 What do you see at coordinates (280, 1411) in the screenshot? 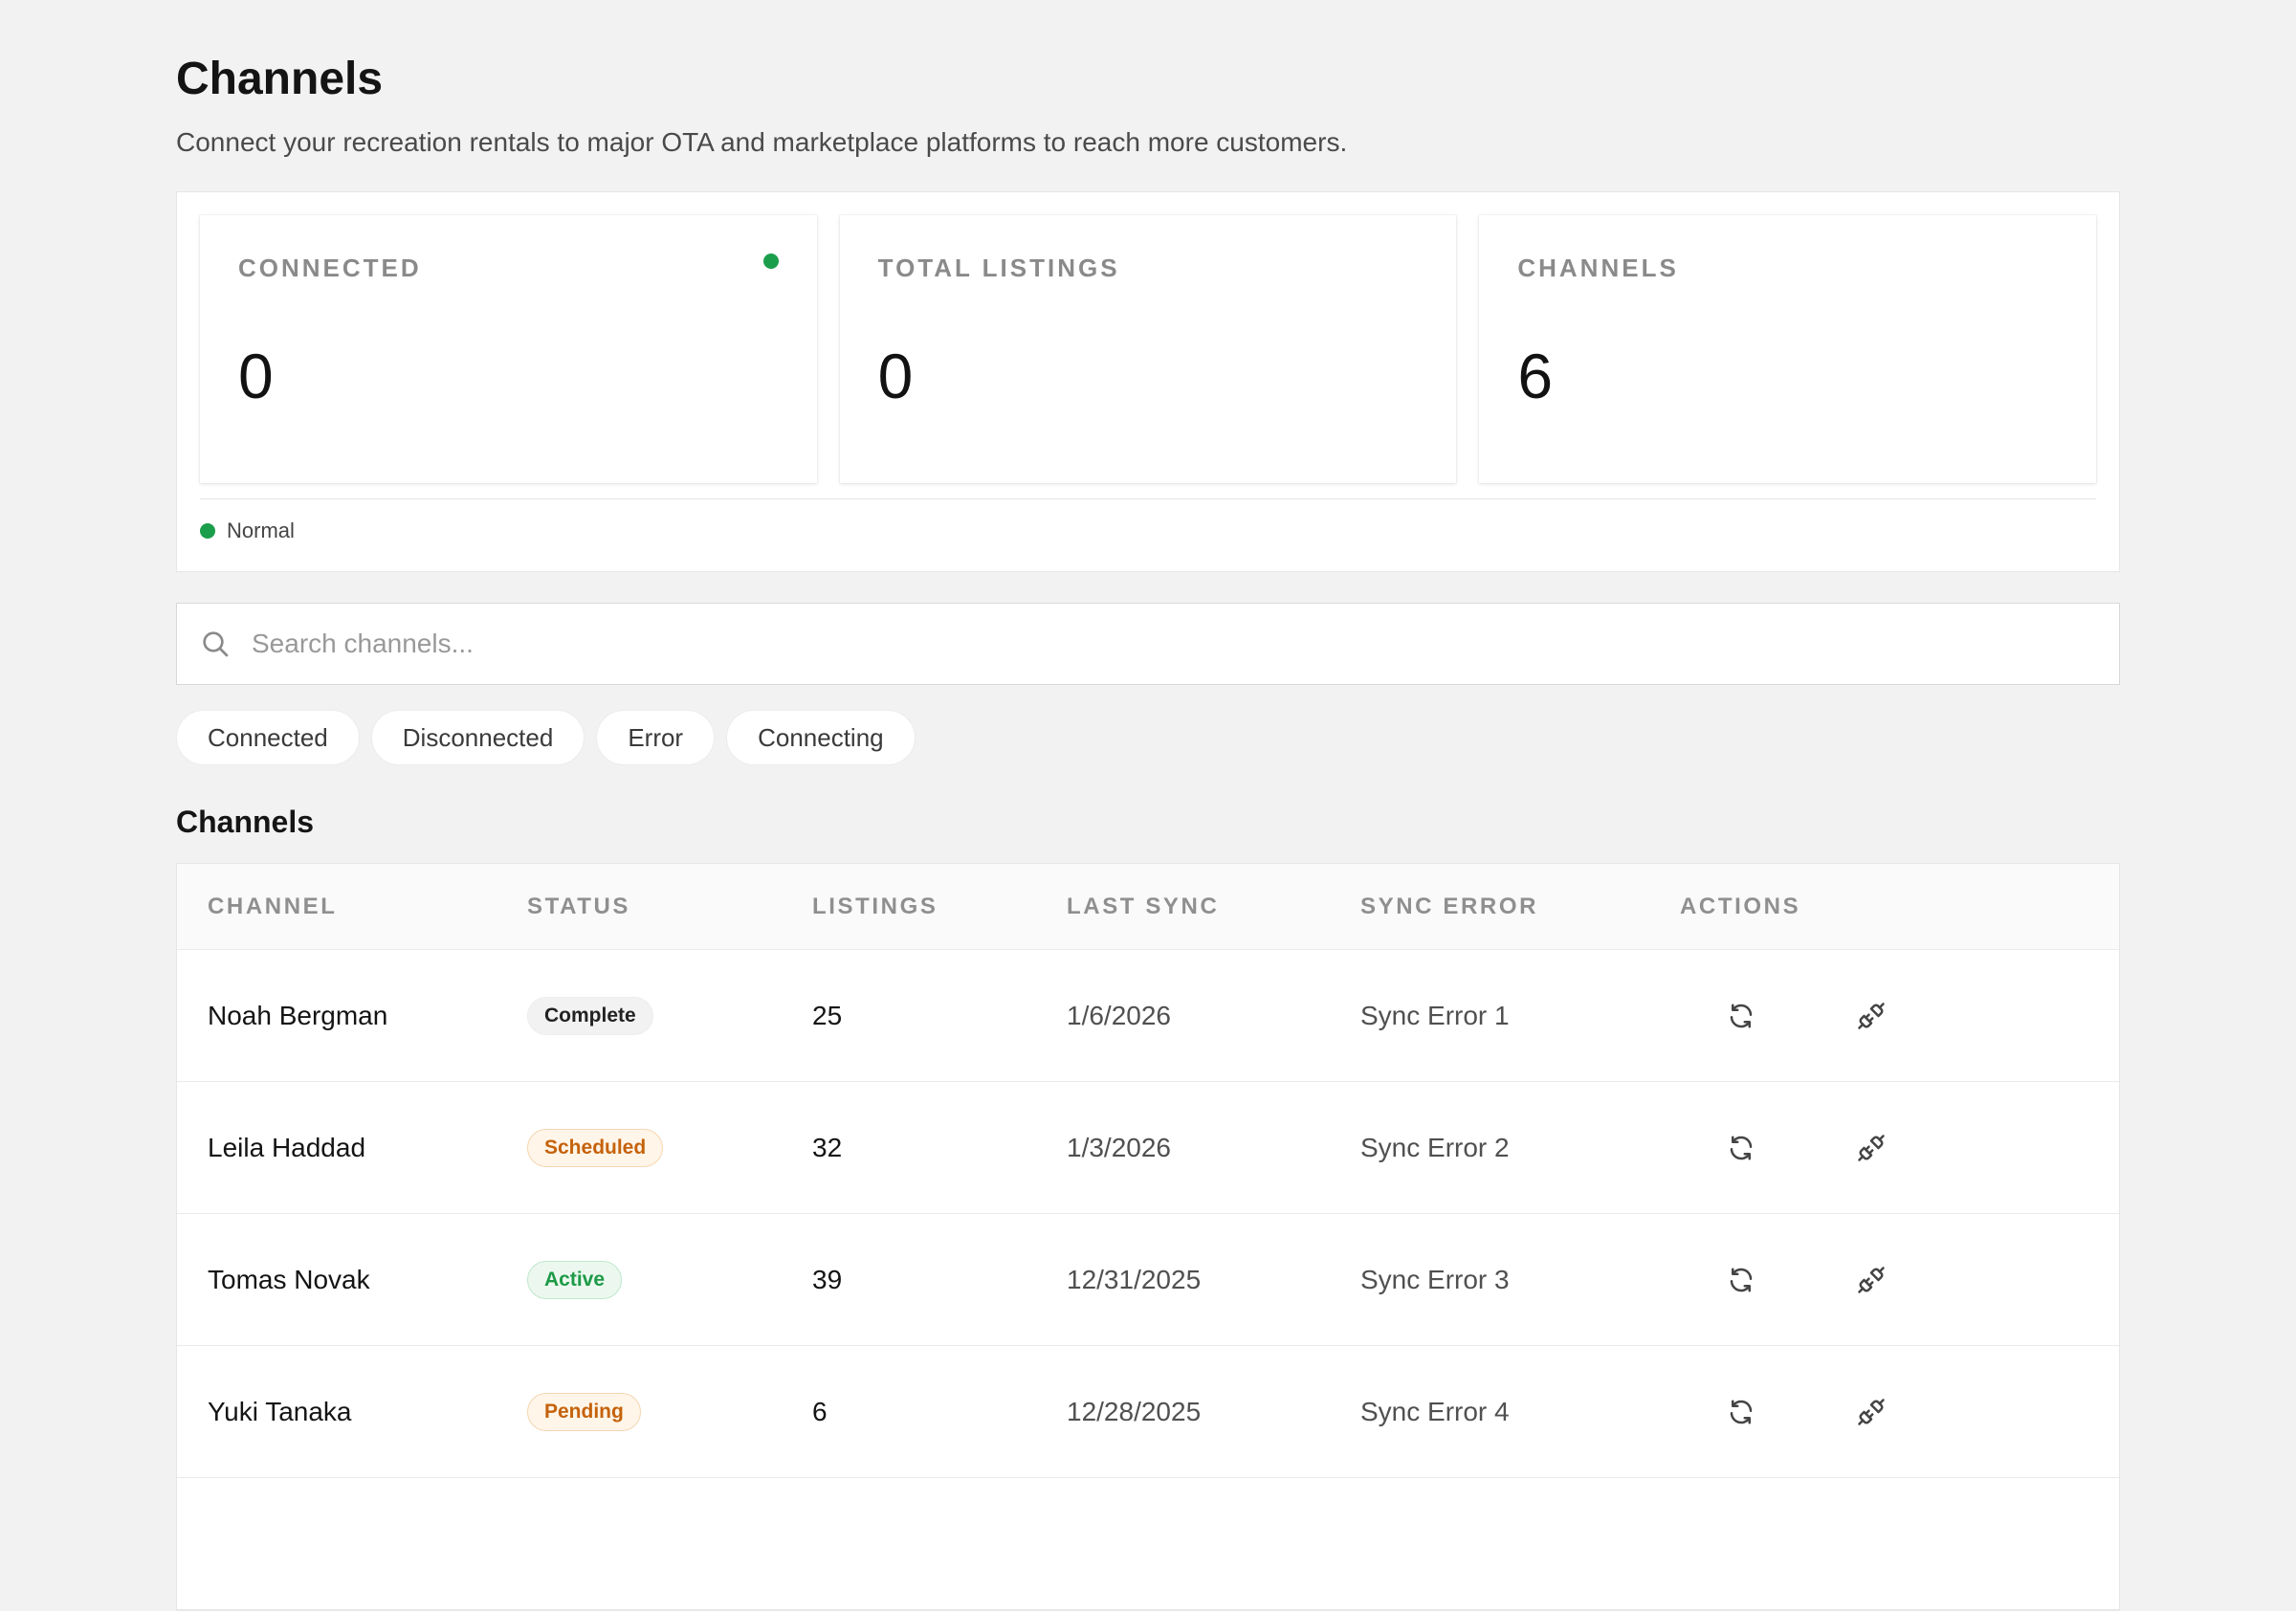
I see `channel-name: Yuki Tanaka` at bounding box center [280, 1411].